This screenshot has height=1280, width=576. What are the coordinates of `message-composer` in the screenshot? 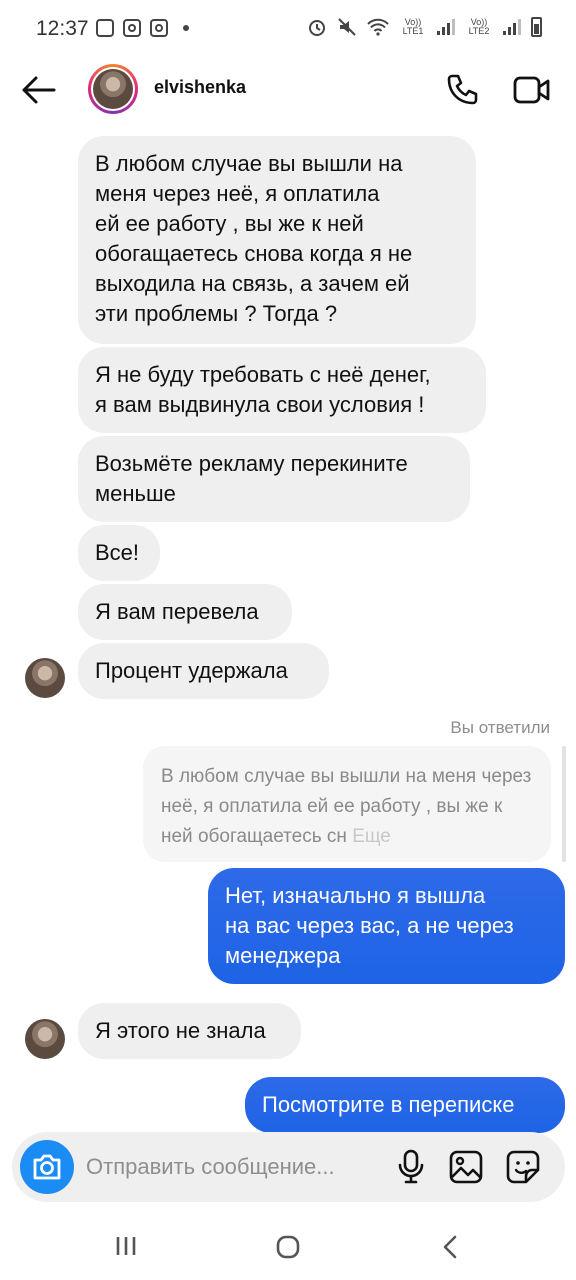 It's located at (288, 1167).